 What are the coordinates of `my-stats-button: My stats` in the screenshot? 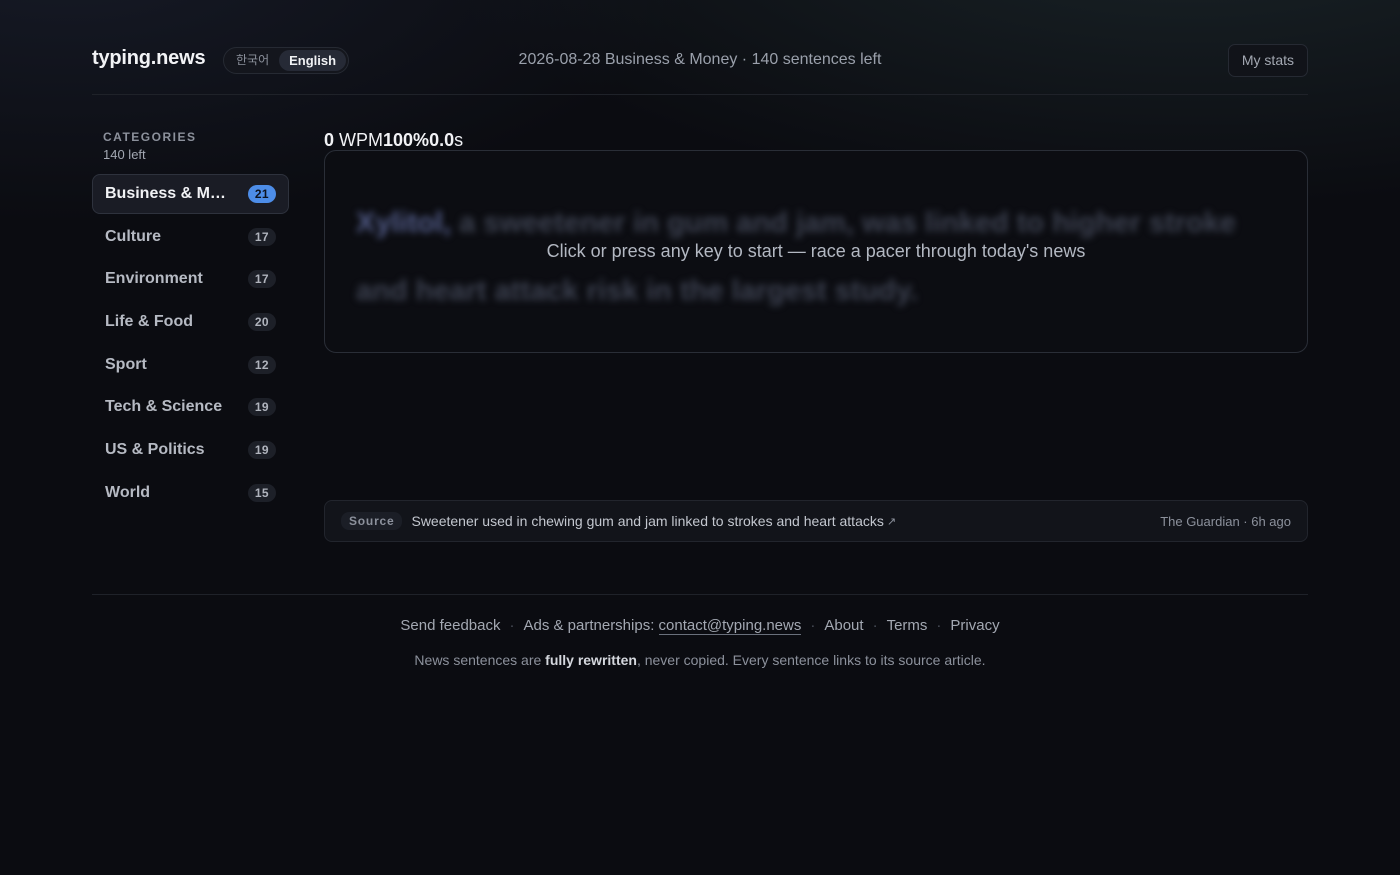 It's located at (1267, 60).